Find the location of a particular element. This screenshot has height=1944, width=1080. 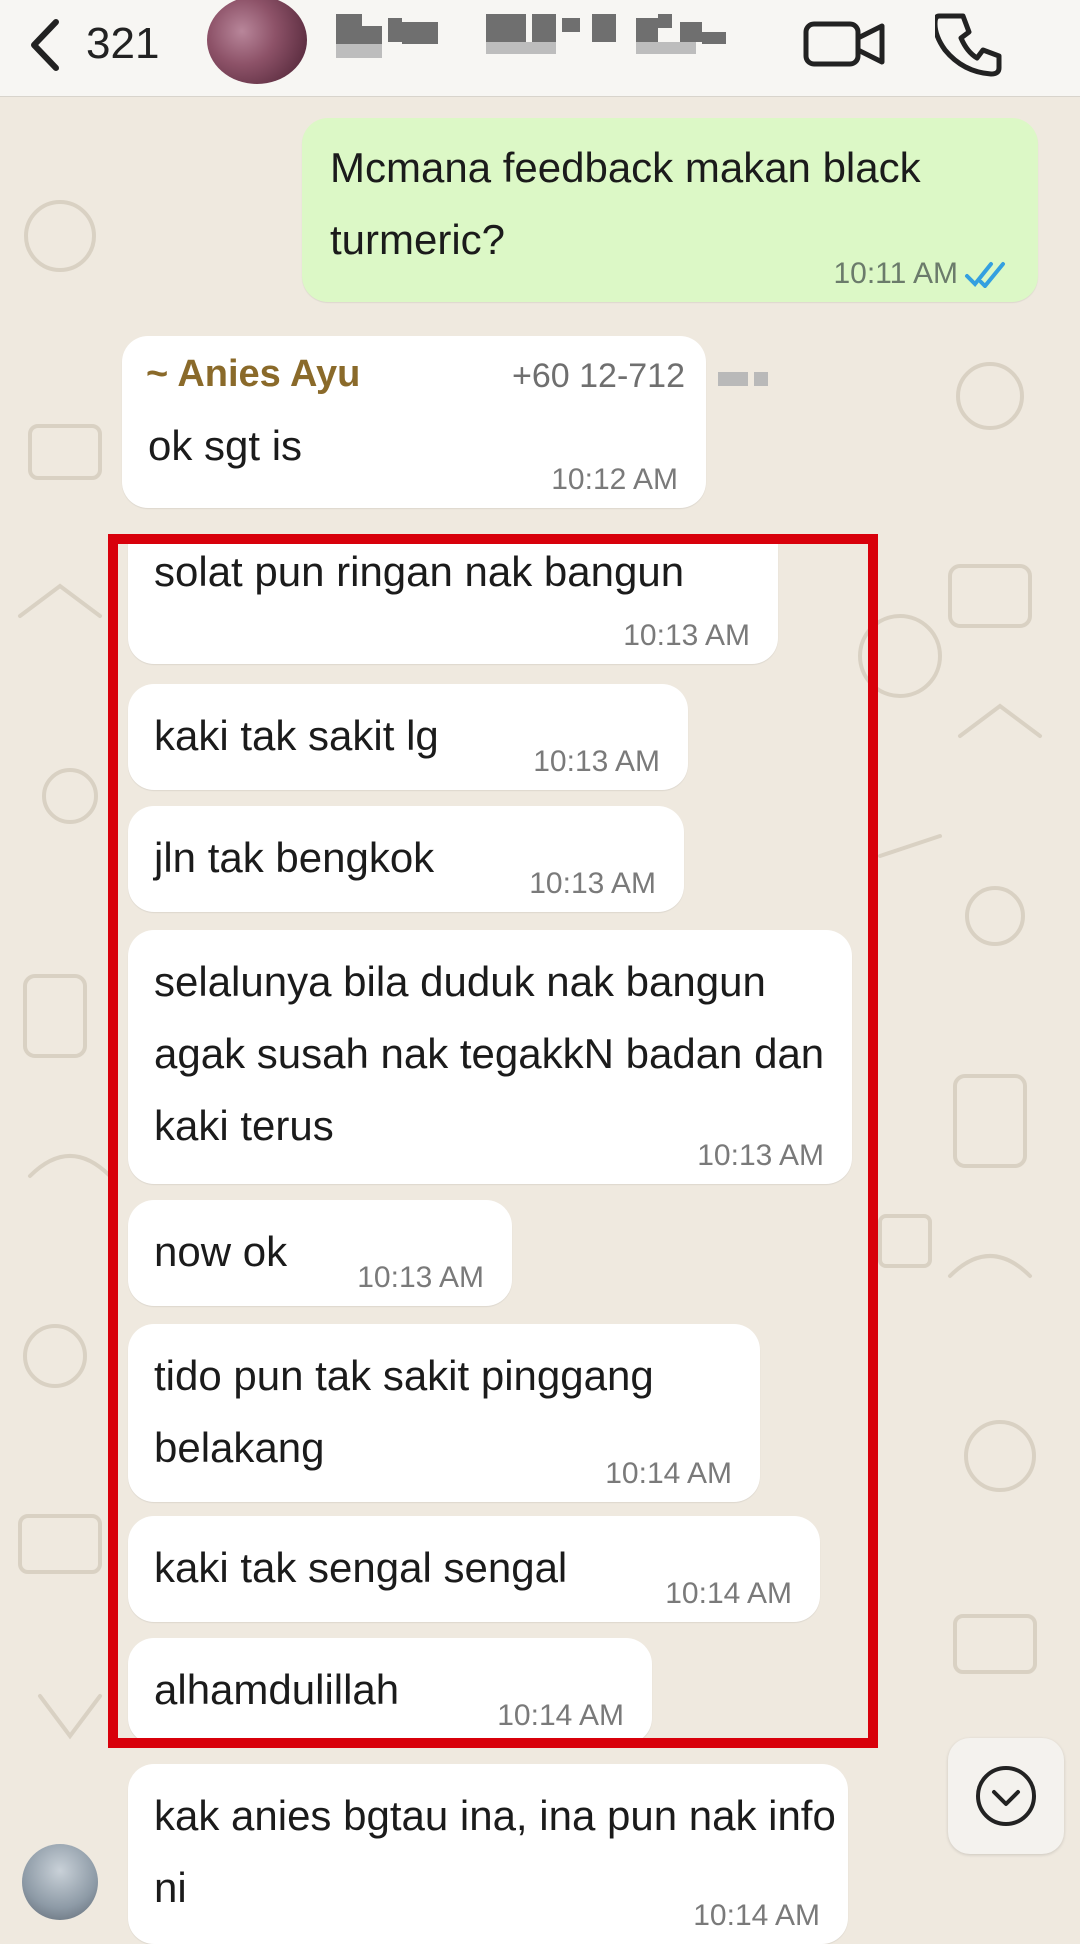

sender-phone: +60 12-712 is located at coordinates (598, 376).